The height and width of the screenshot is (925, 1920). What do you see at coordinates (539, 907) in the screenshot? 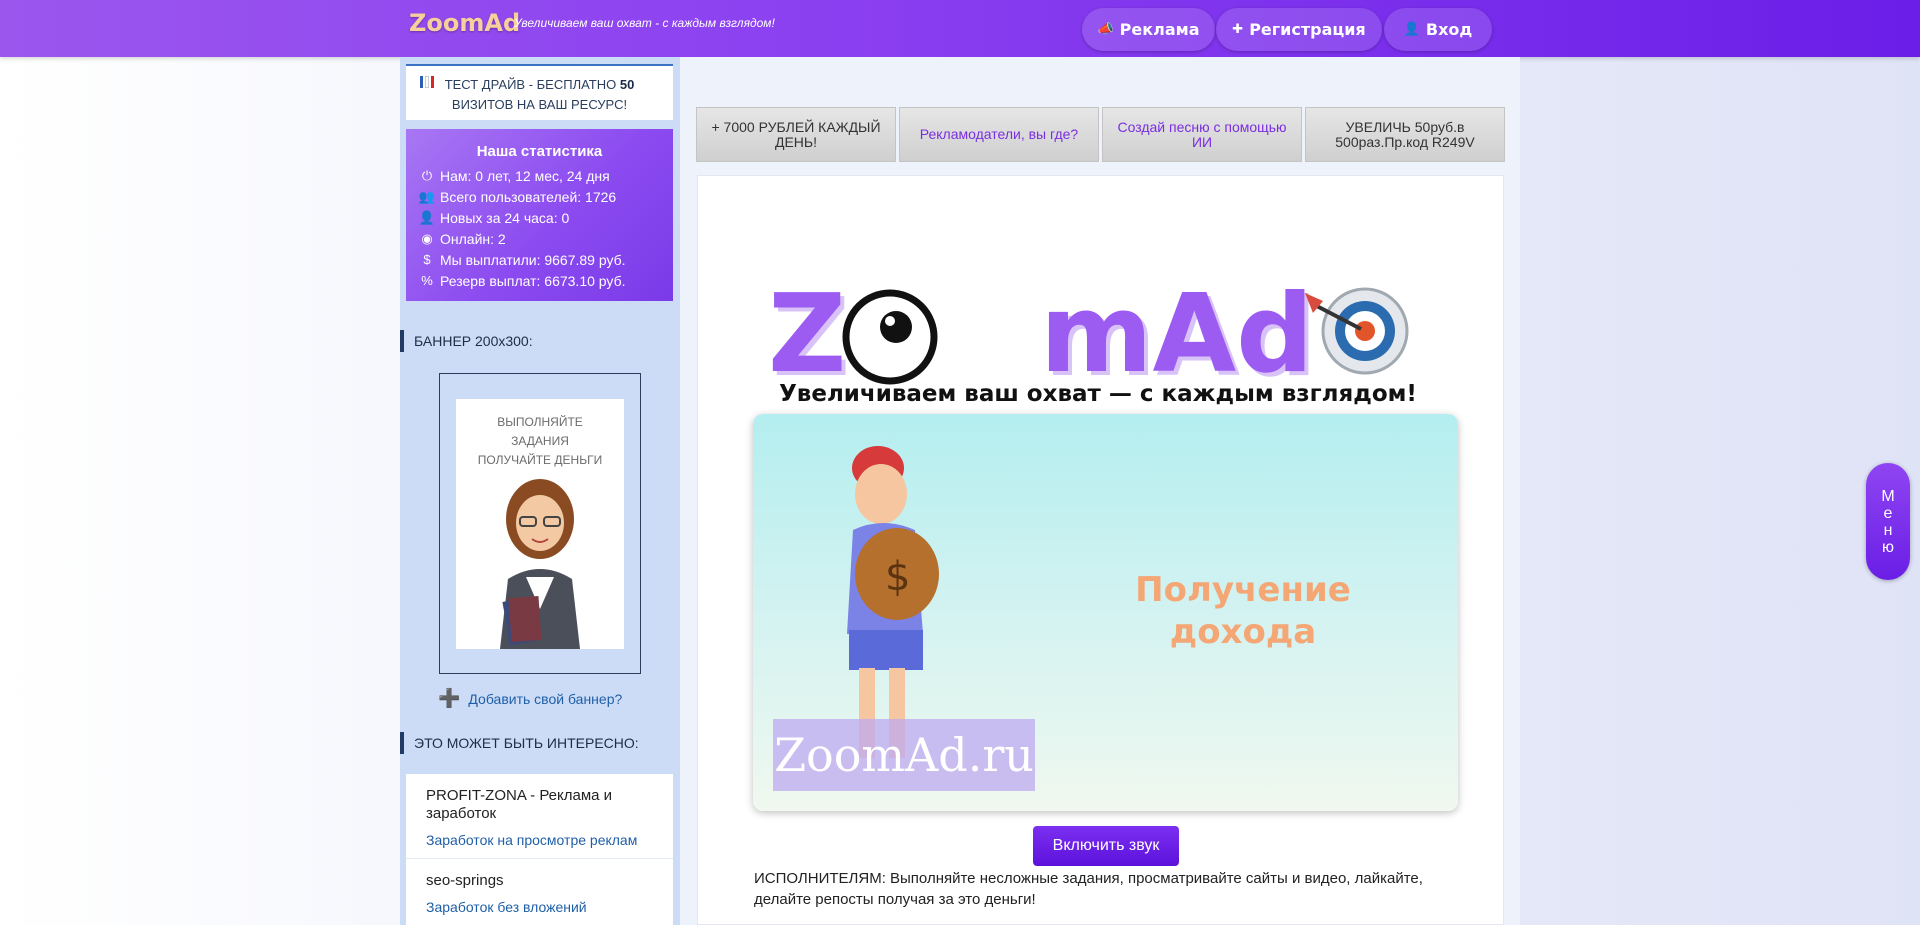
I see `list-item-subtitle: Заработок без вложений` at bounding box center [539, 907].